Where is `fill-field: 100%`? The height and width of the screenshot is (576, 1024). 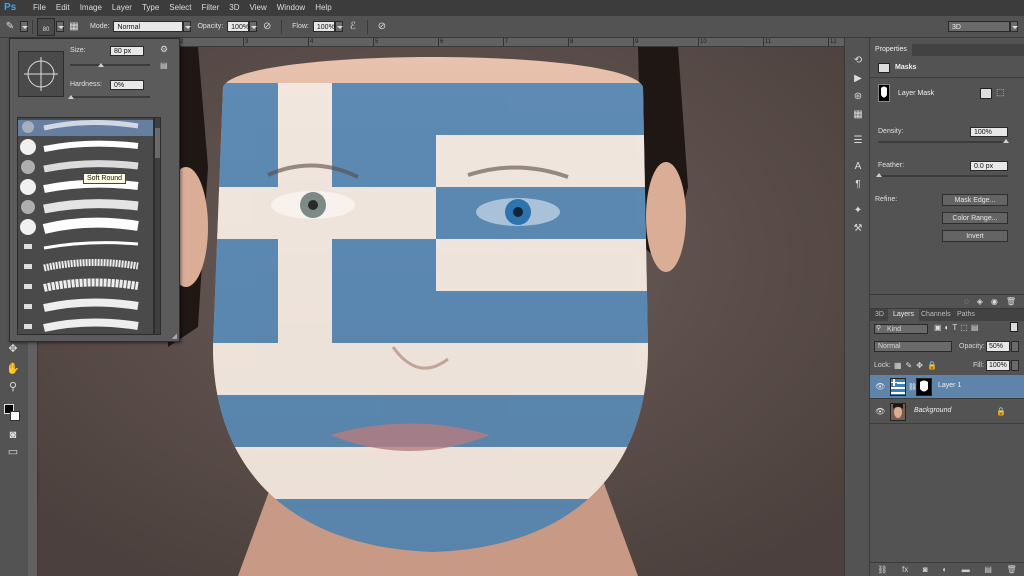
fill-field: 100% is located at coordinates (998, 365).